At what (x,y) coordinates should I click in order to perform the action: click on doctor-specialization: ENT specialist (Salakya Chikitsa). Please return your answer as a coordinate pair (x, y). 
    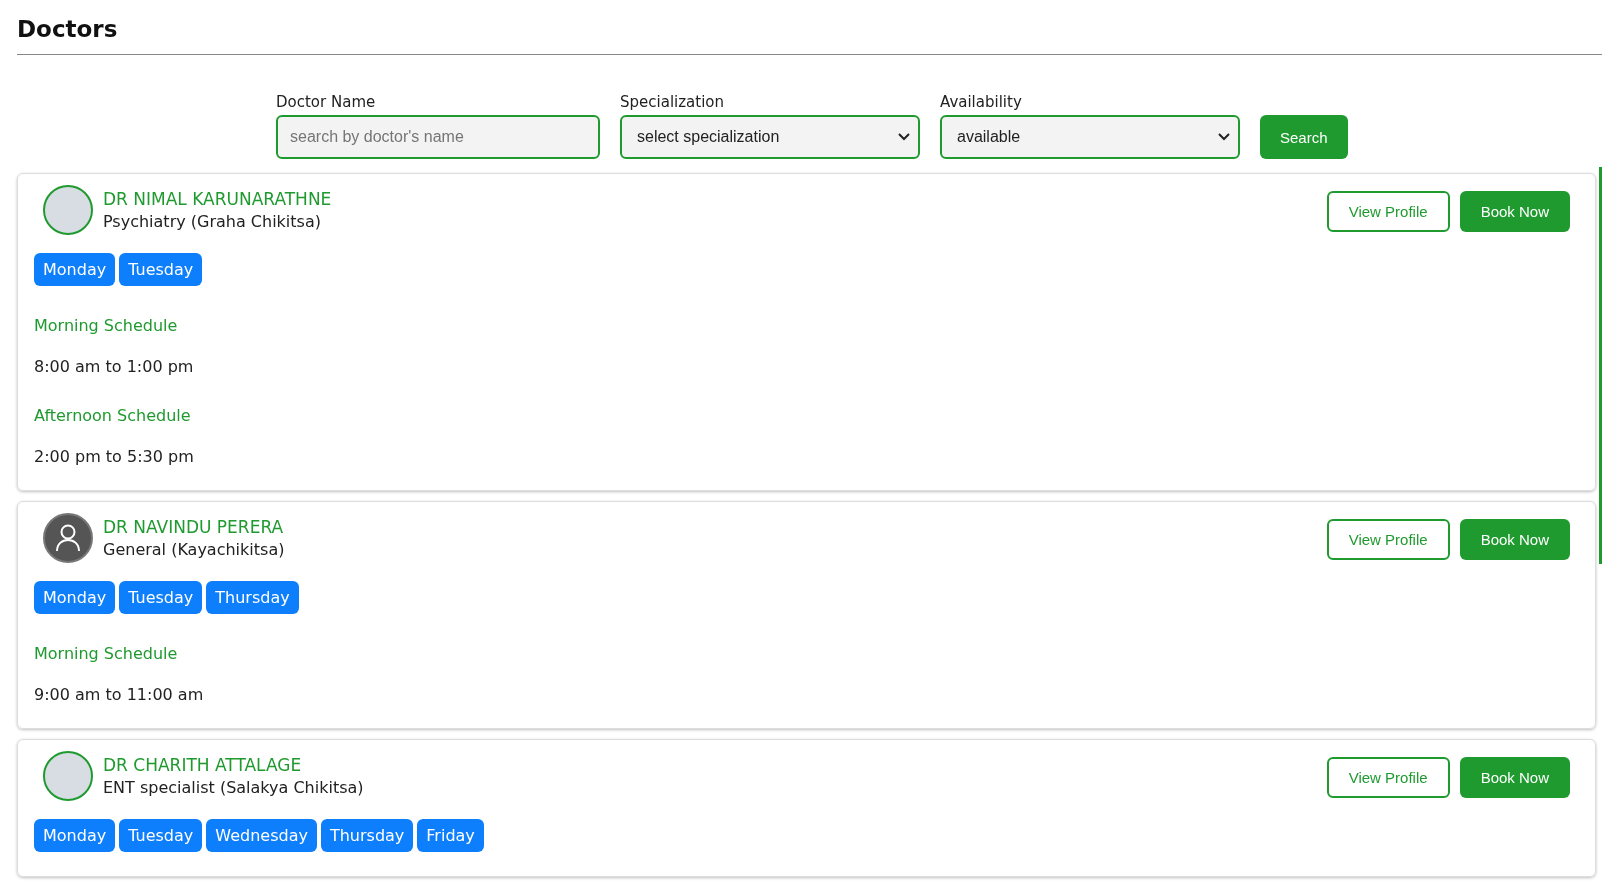
    Looking at the image, I should click on (234, 787).